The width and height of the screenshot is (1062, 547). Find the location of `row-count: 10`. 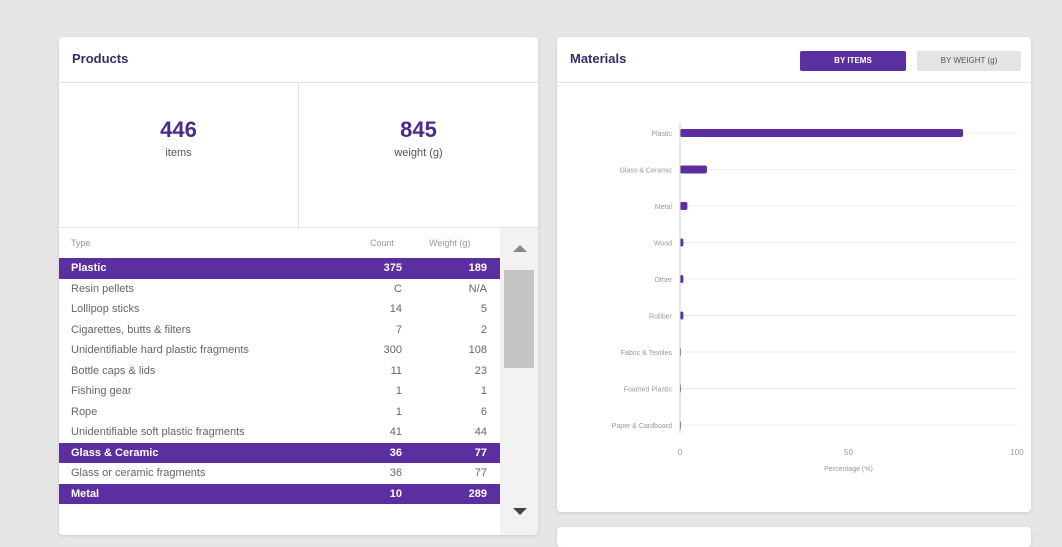

row-count: 10 is located at coordinates (395, 493).